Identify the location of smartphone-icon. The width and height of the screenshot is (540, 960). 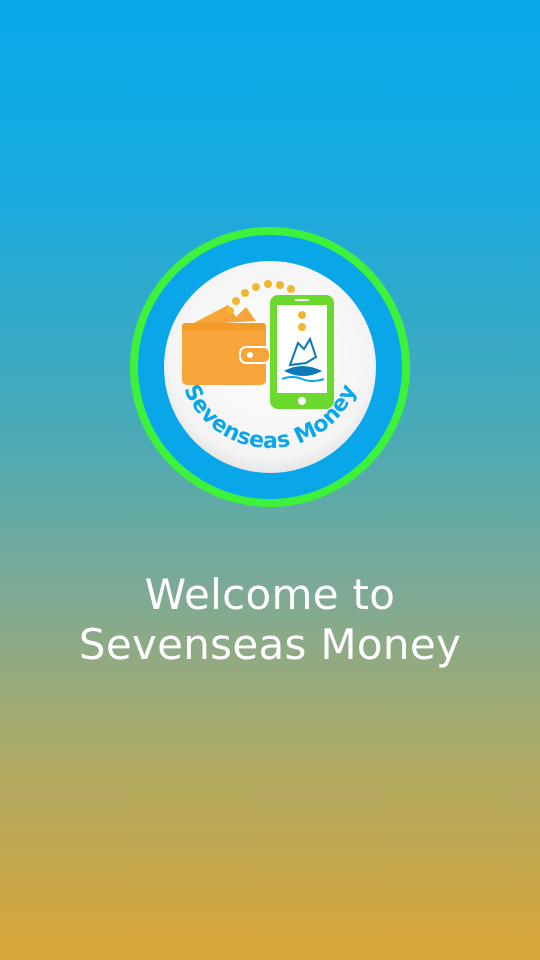
(302, 352).